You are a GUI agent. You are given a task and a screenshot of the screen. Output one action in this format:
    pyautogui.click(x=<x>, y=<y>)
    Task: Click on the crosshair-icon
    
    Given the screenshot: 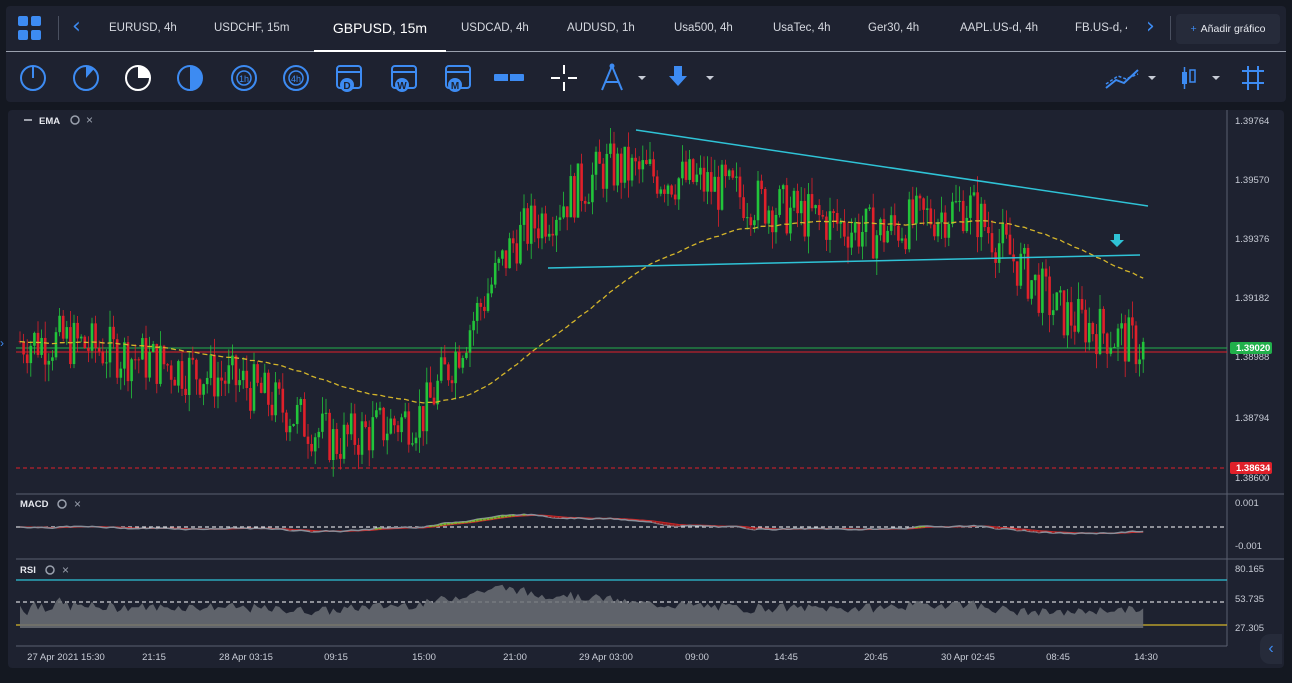 What is the action you would take?
    pyautogui.click(x=564, y=78)
    